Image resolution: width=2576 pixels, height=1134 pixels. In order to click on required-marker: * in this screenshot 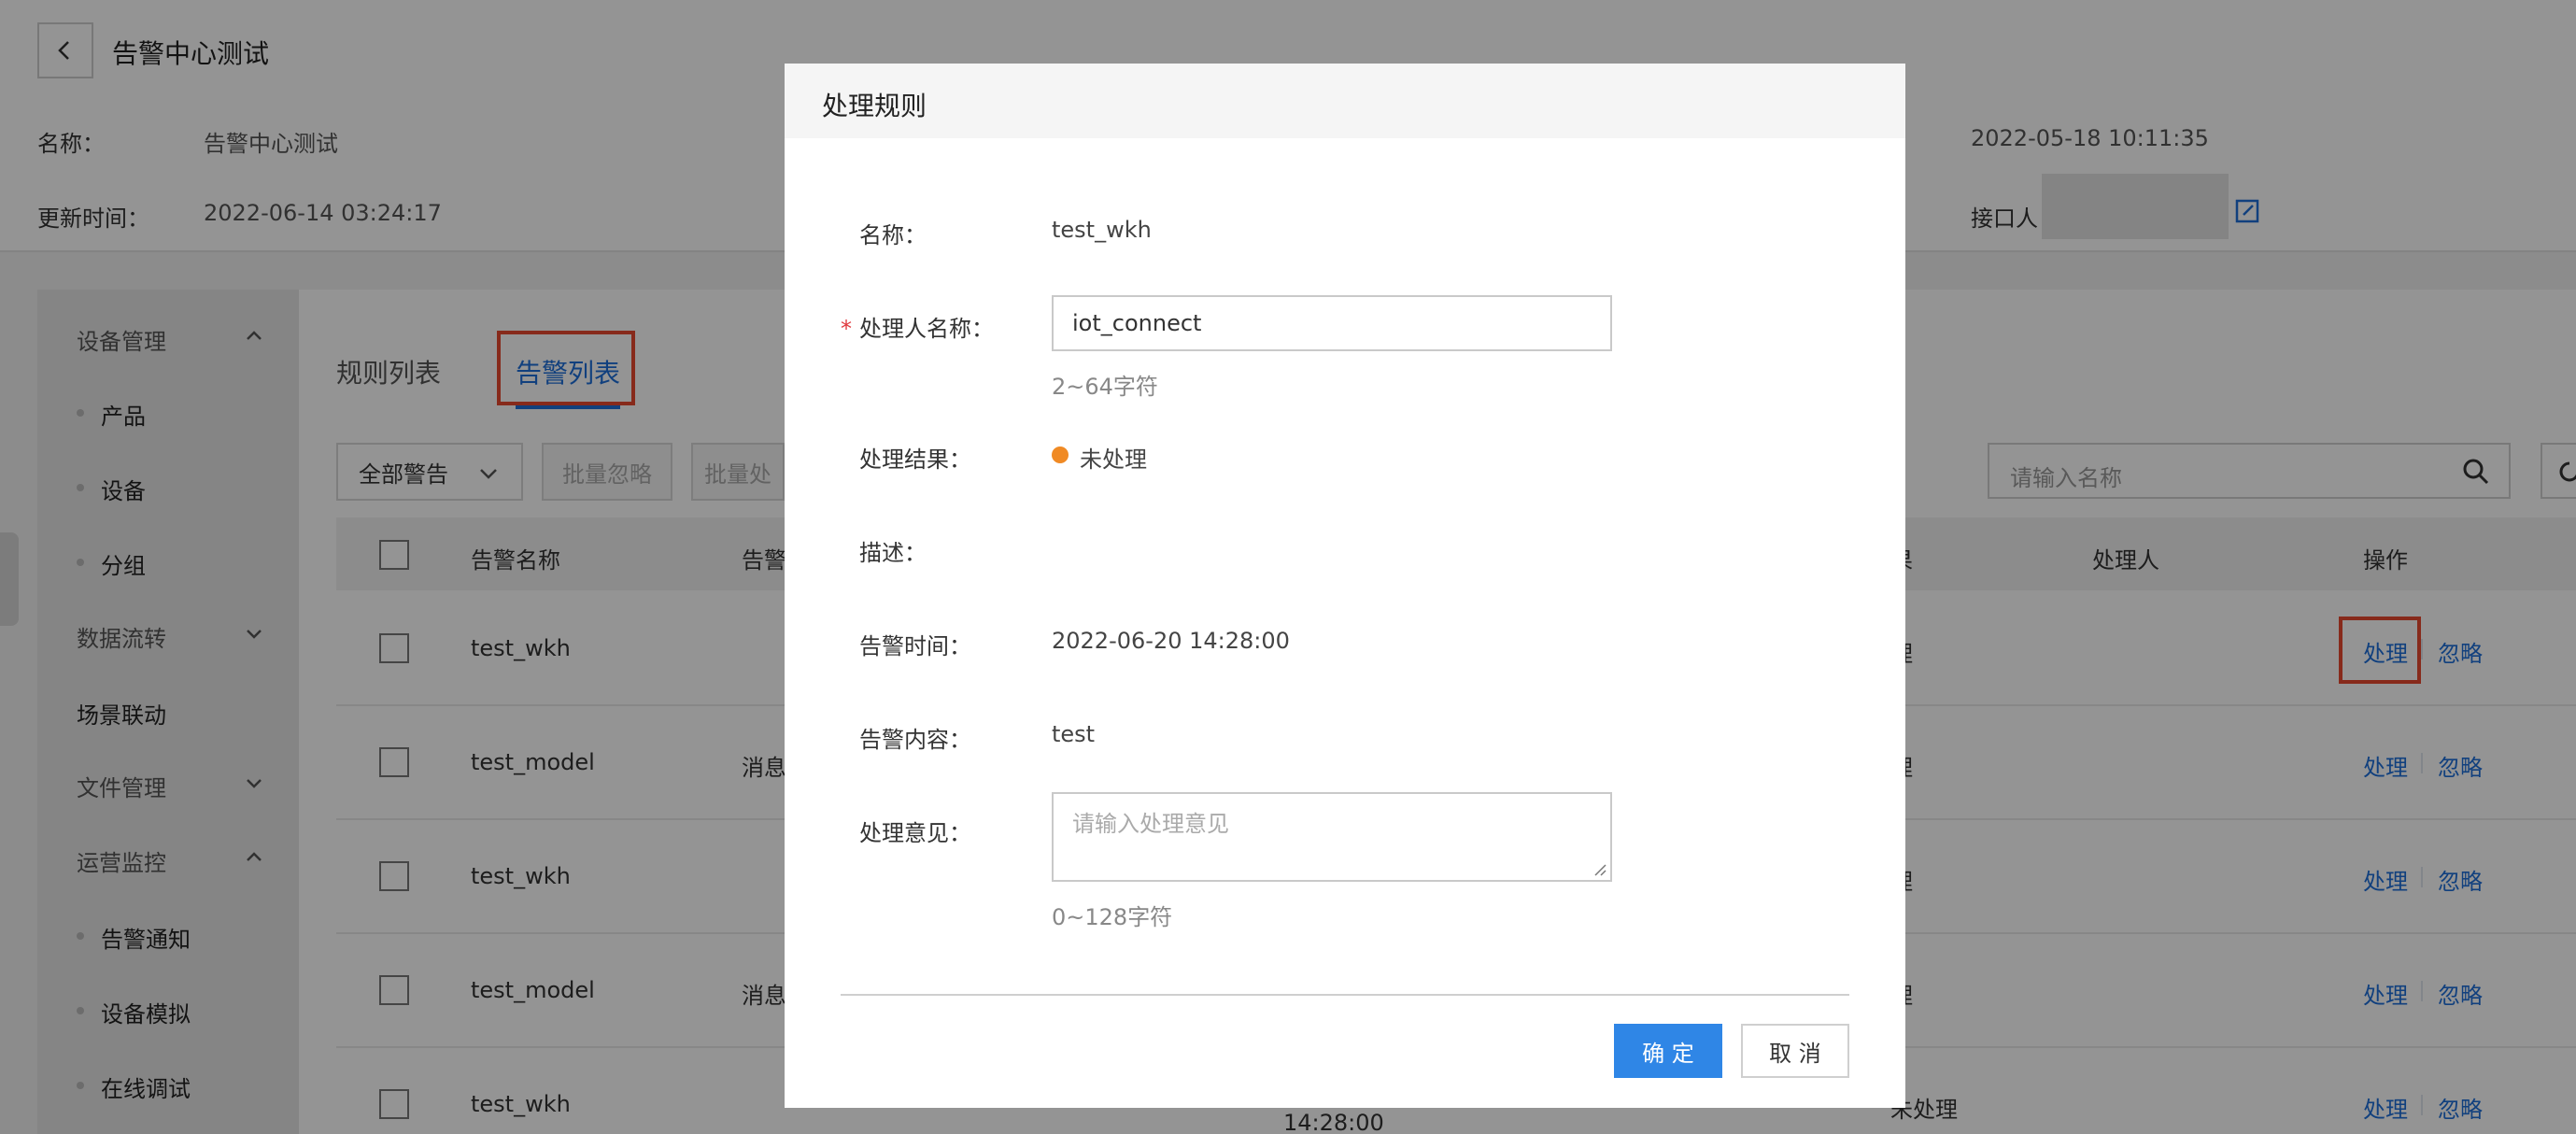, I will do `click(846, 329)`.